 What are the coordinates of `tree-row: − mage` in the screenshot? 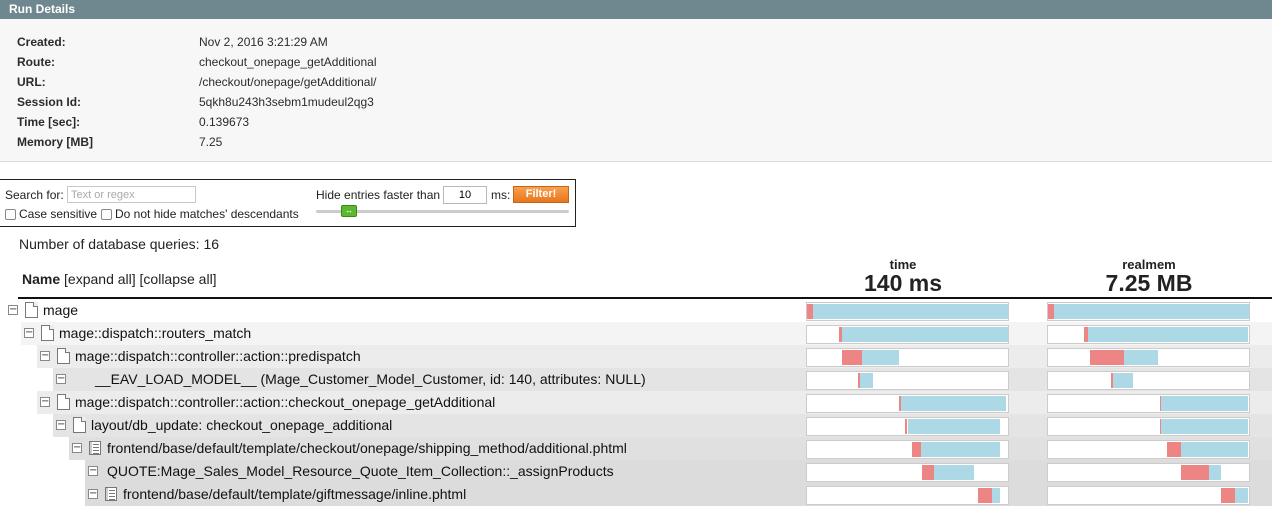 It's located at (636, 310).